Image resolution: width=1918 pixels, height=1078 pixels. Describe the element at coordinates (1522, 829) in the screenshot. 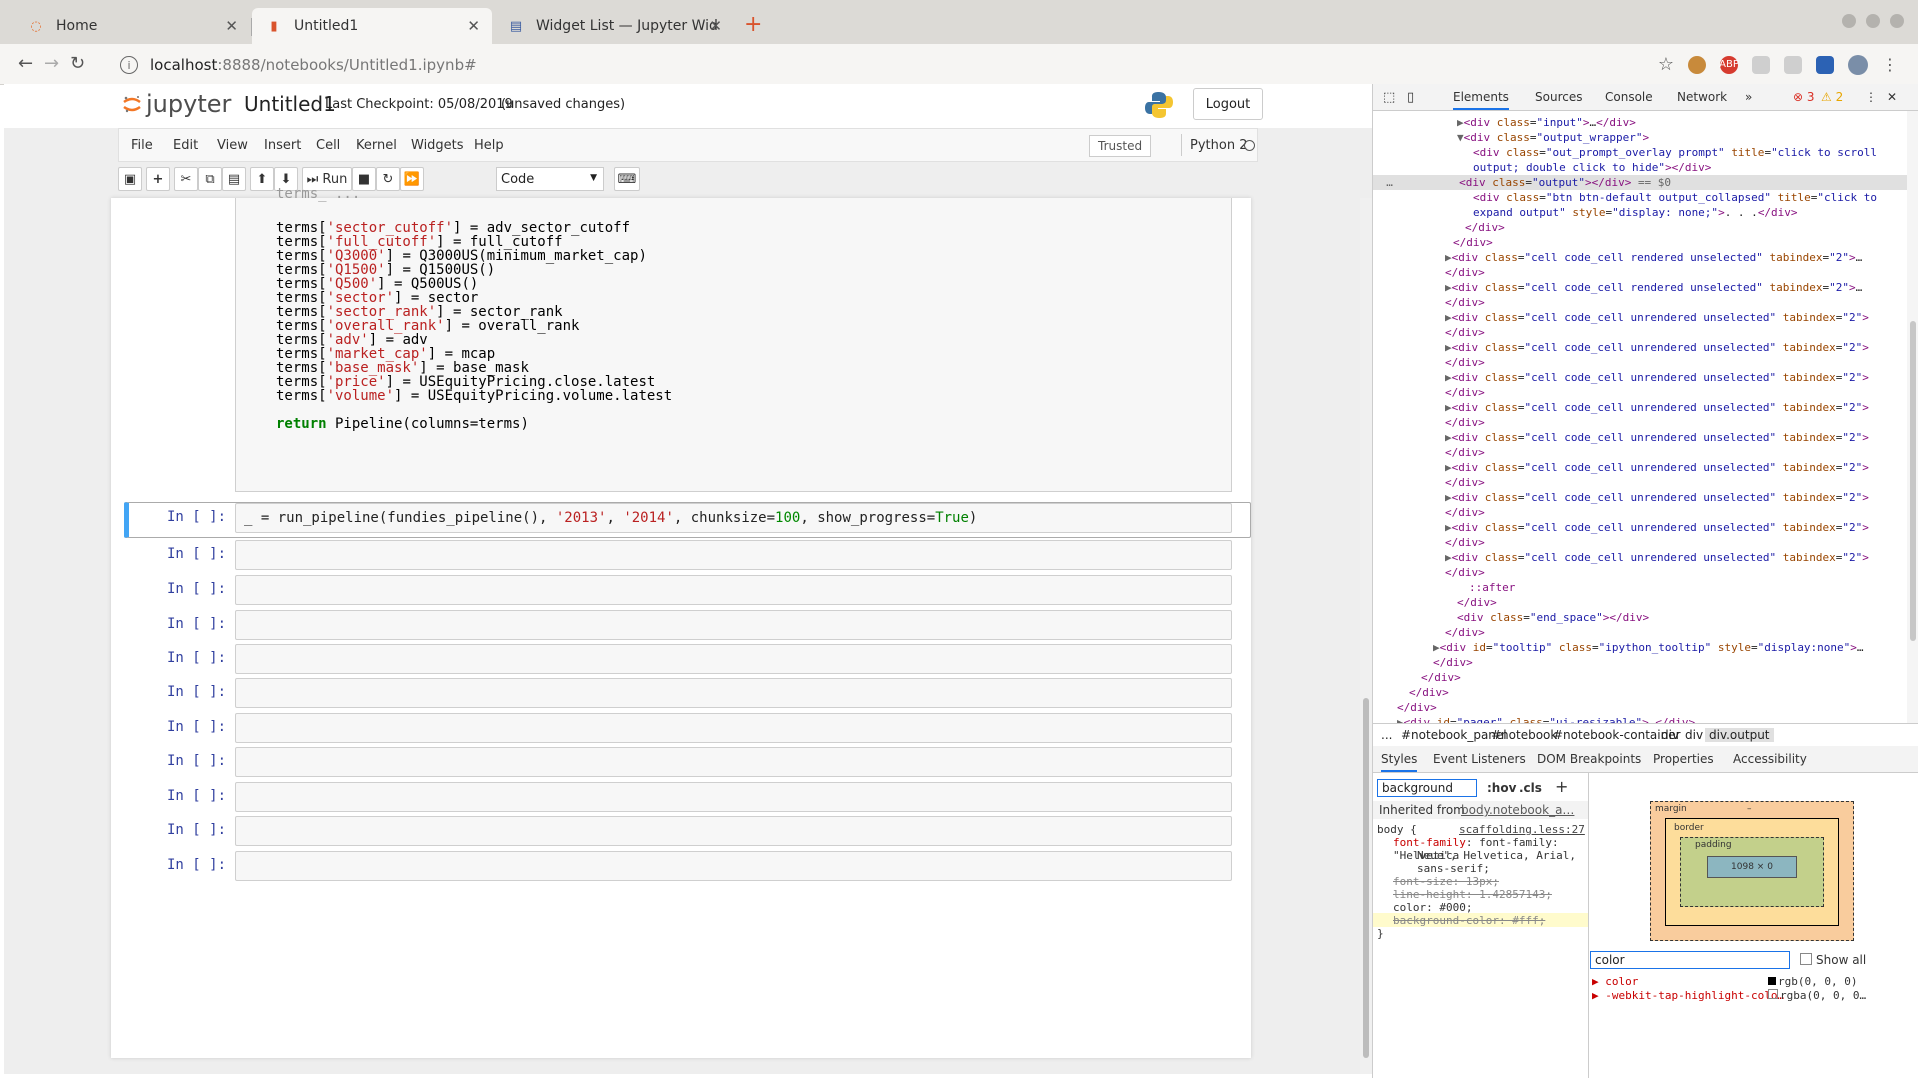

I see `rule-source-link: scaffolding.less:27` at that location.